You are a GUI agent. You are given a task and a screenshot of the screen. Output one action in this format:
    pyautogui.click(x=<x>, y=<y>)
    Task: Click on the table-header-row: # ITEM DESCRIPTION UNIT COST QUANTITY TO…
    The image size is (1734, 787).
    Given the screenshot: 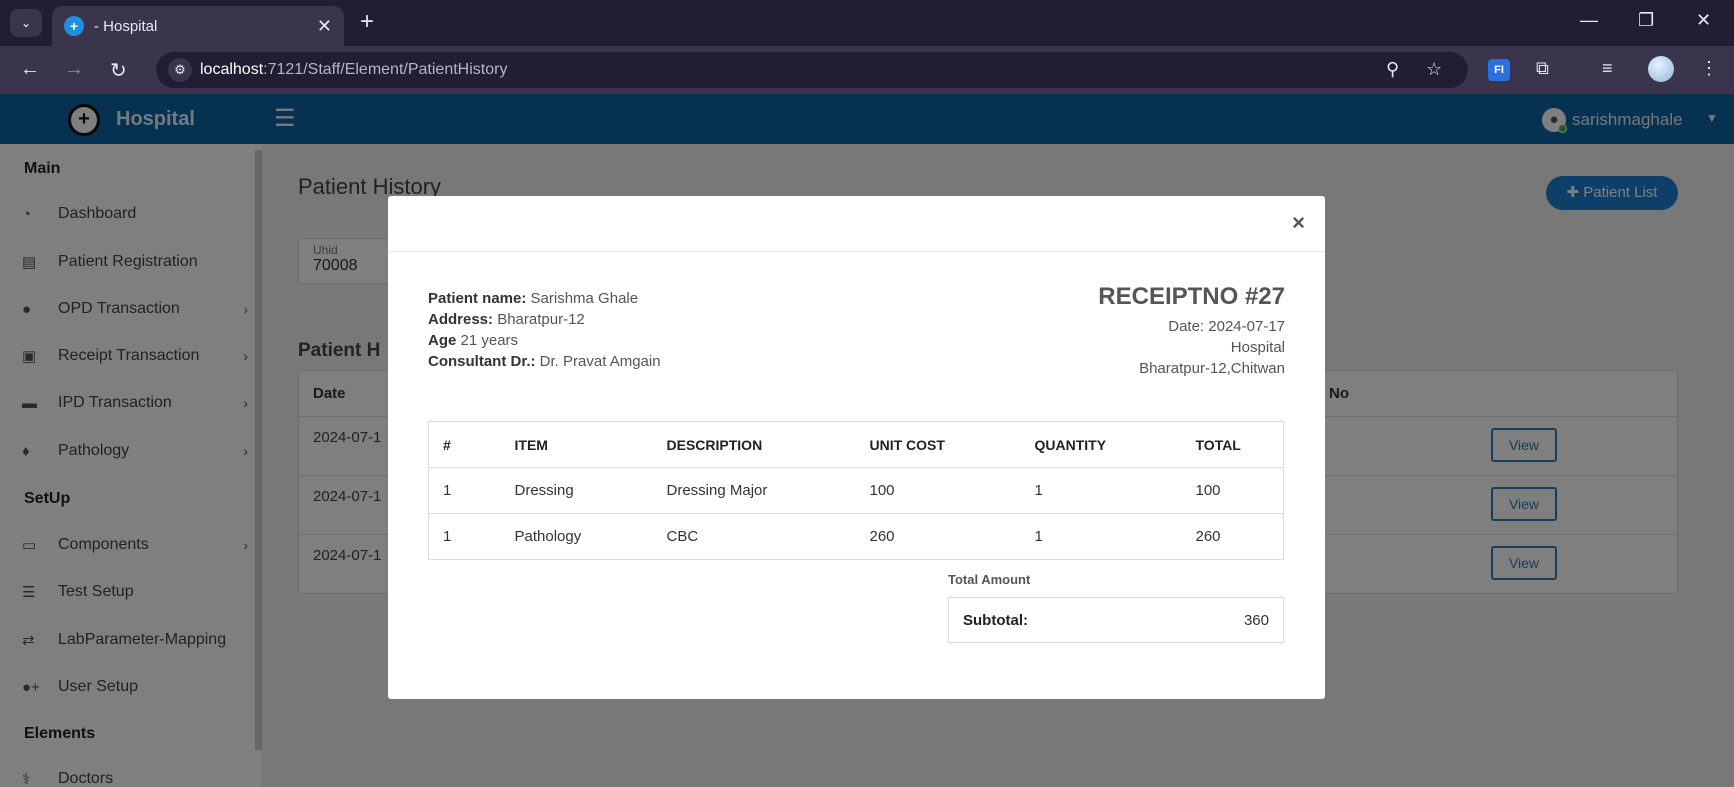 What is the action you would take?
    pyautogui.click(x=856, y=444)
    